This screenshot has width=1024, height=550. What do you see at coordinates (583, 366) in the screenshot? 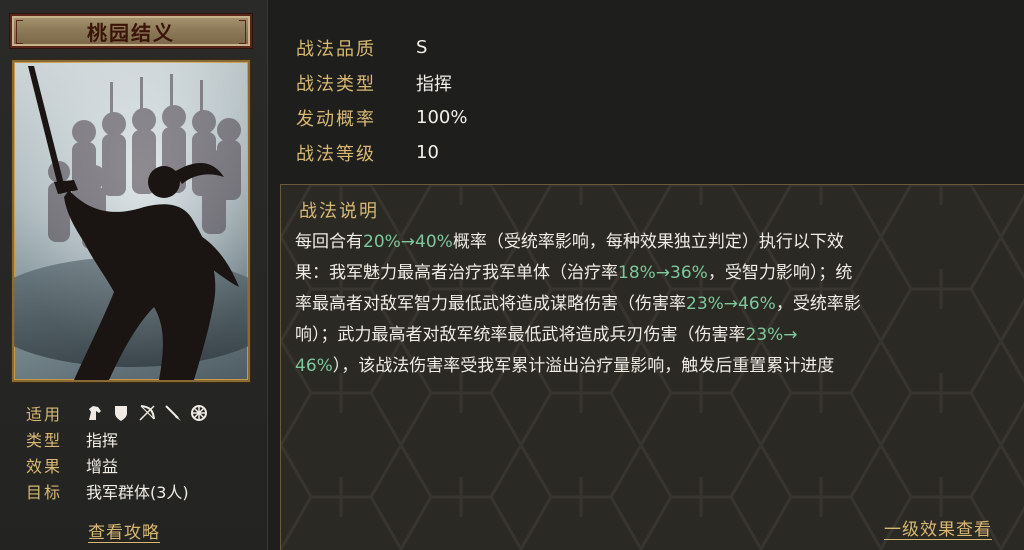
I see `description-text: ），该战法伤害率受我军累计溢出治疗量影响，触发后重置累计进度` at bounding box center [583, 366].